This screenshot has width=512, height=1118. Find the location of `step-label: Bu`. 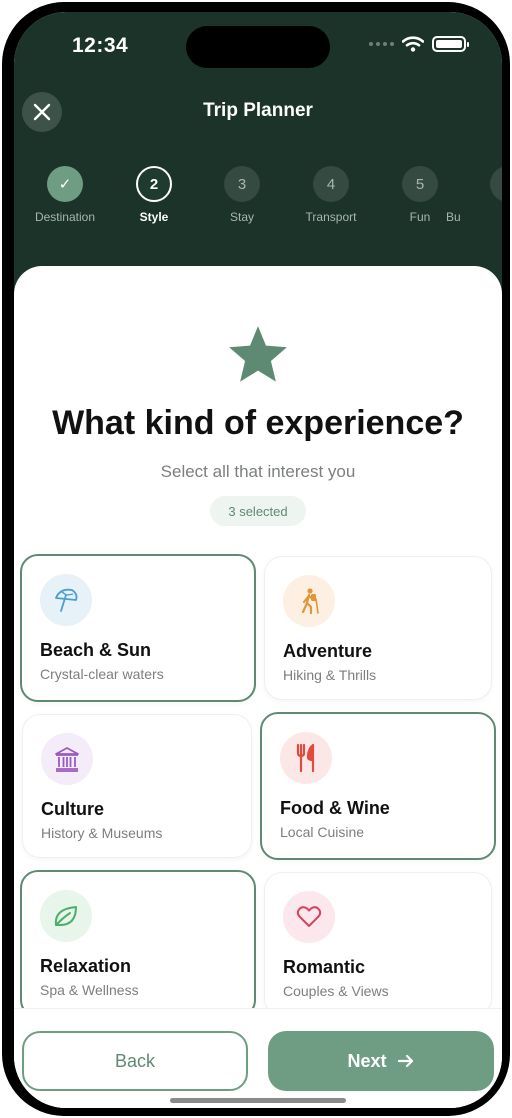

step-label: Bu is located at coordinates (453, 217).